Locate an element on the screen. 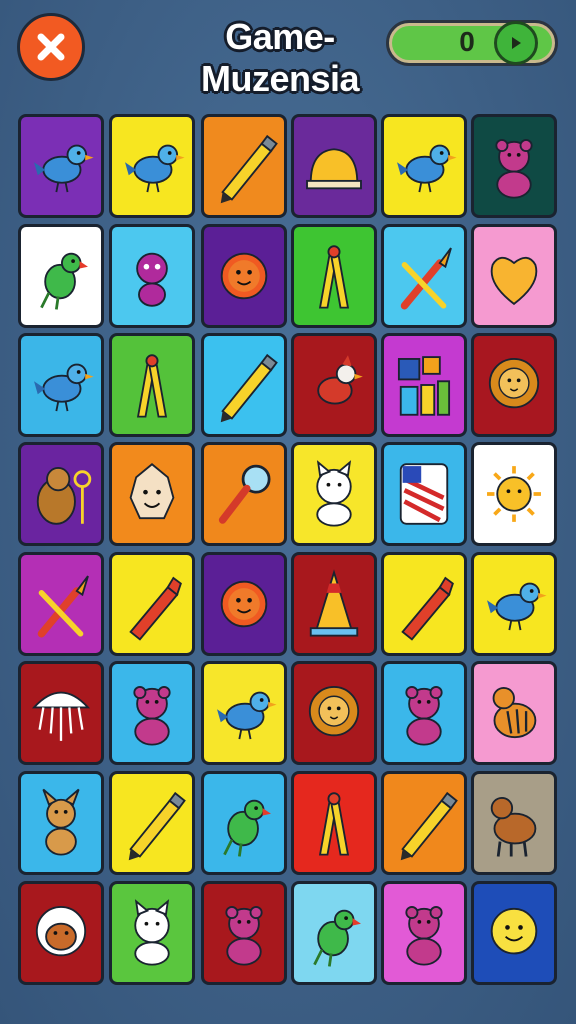 The image size is (576, 1024). cardinal-icon is located at coordinates (340, 380).